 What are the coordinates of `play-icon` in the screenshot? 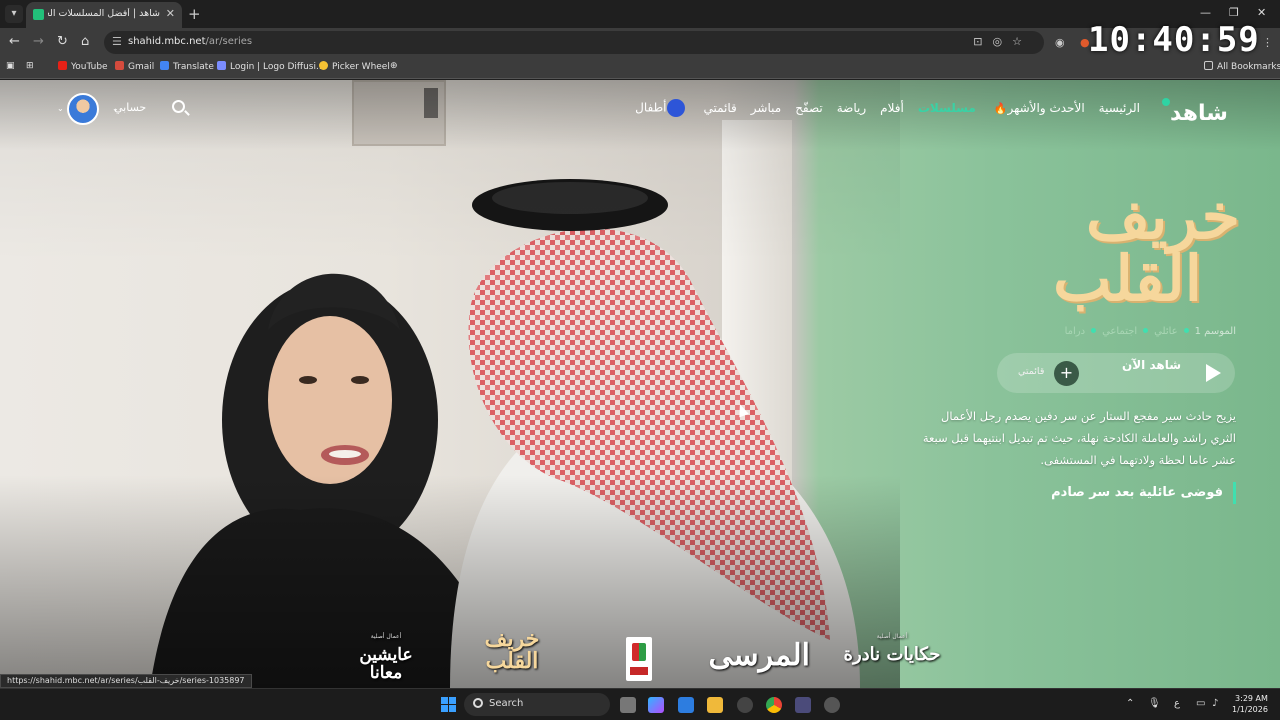 It's located at (1213, 373).